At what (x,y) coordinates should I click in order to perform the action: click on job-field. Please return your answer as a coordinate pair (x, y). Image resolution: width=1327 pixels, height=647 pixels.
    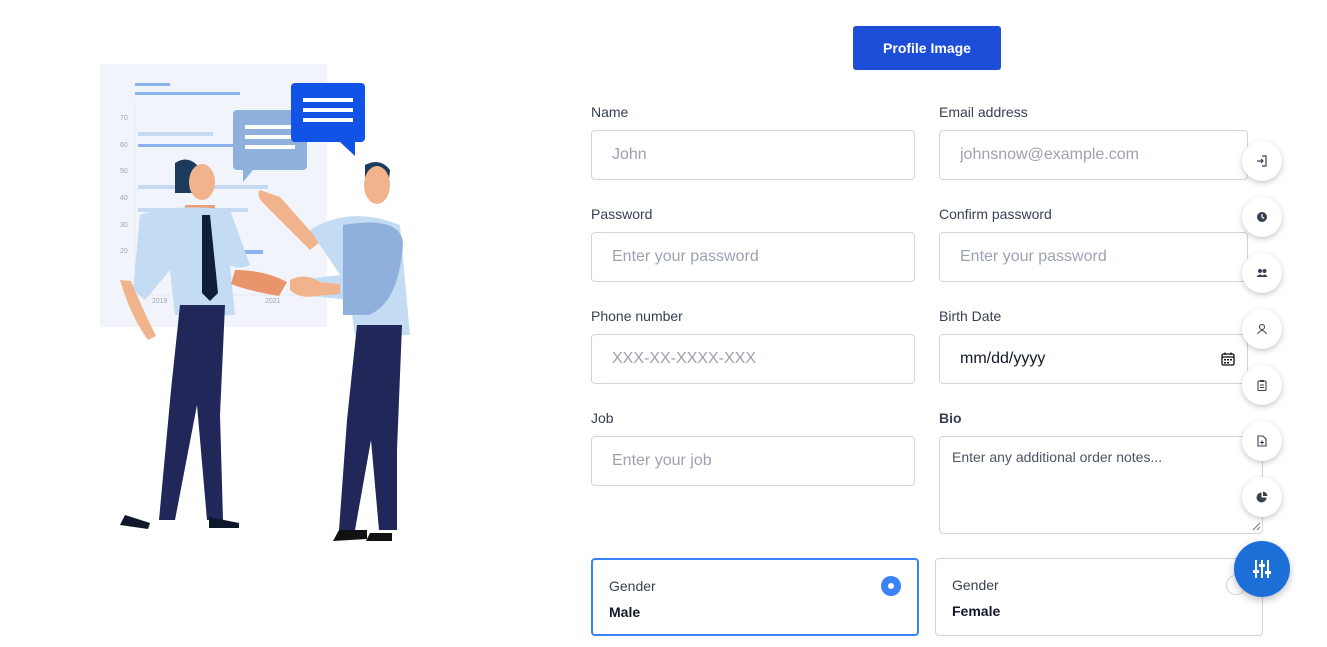
    Looking at the image, I should click on (753, 461).